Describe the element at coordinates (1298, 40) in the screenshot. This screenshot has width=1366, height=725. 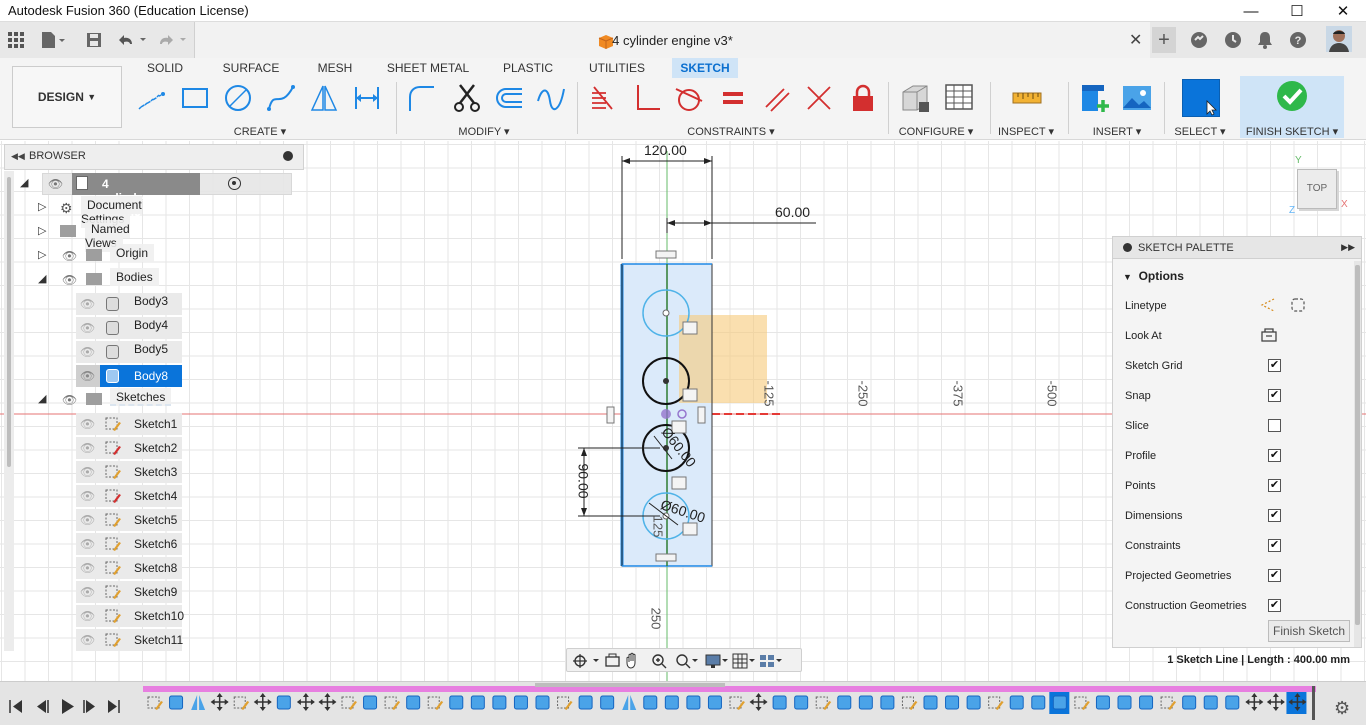
I see `help-icon: ?` at that location.